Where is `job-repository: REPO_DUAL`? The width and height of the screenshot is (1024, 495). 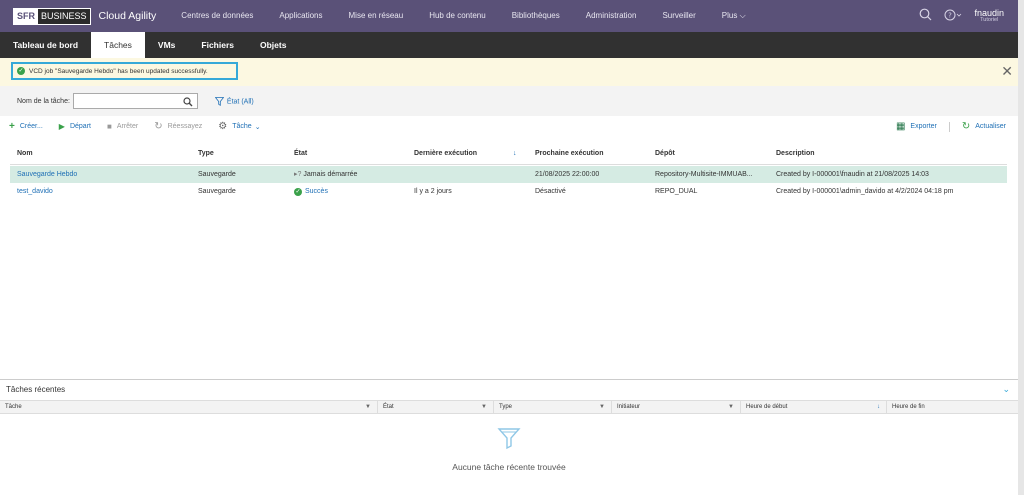 job-repository: REPO_DUAL is located at coordinates (676, 191).